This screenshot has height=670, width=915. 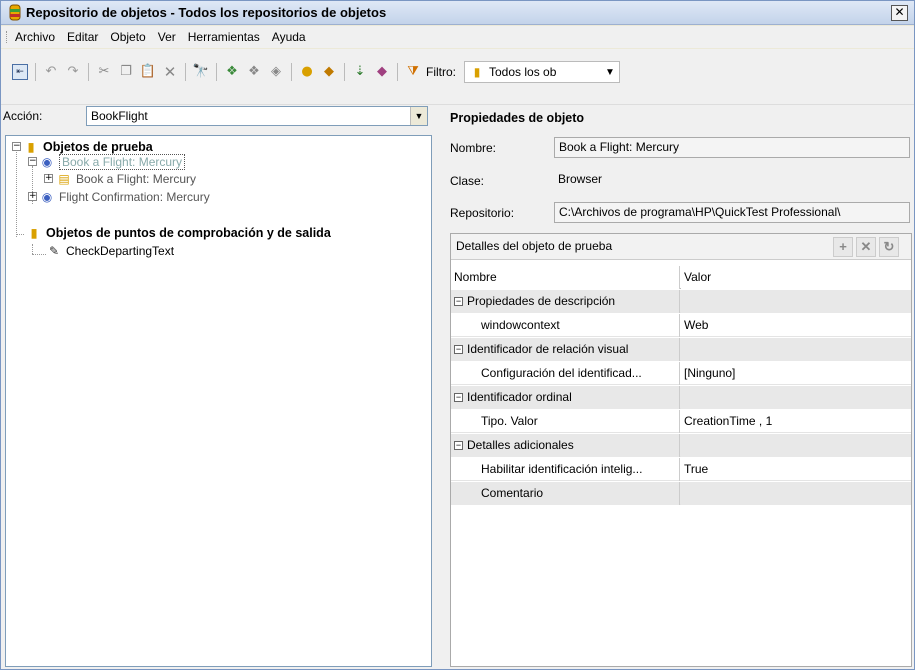 I want to click on property-value: [Ninguno], so click(x=796, y=373).